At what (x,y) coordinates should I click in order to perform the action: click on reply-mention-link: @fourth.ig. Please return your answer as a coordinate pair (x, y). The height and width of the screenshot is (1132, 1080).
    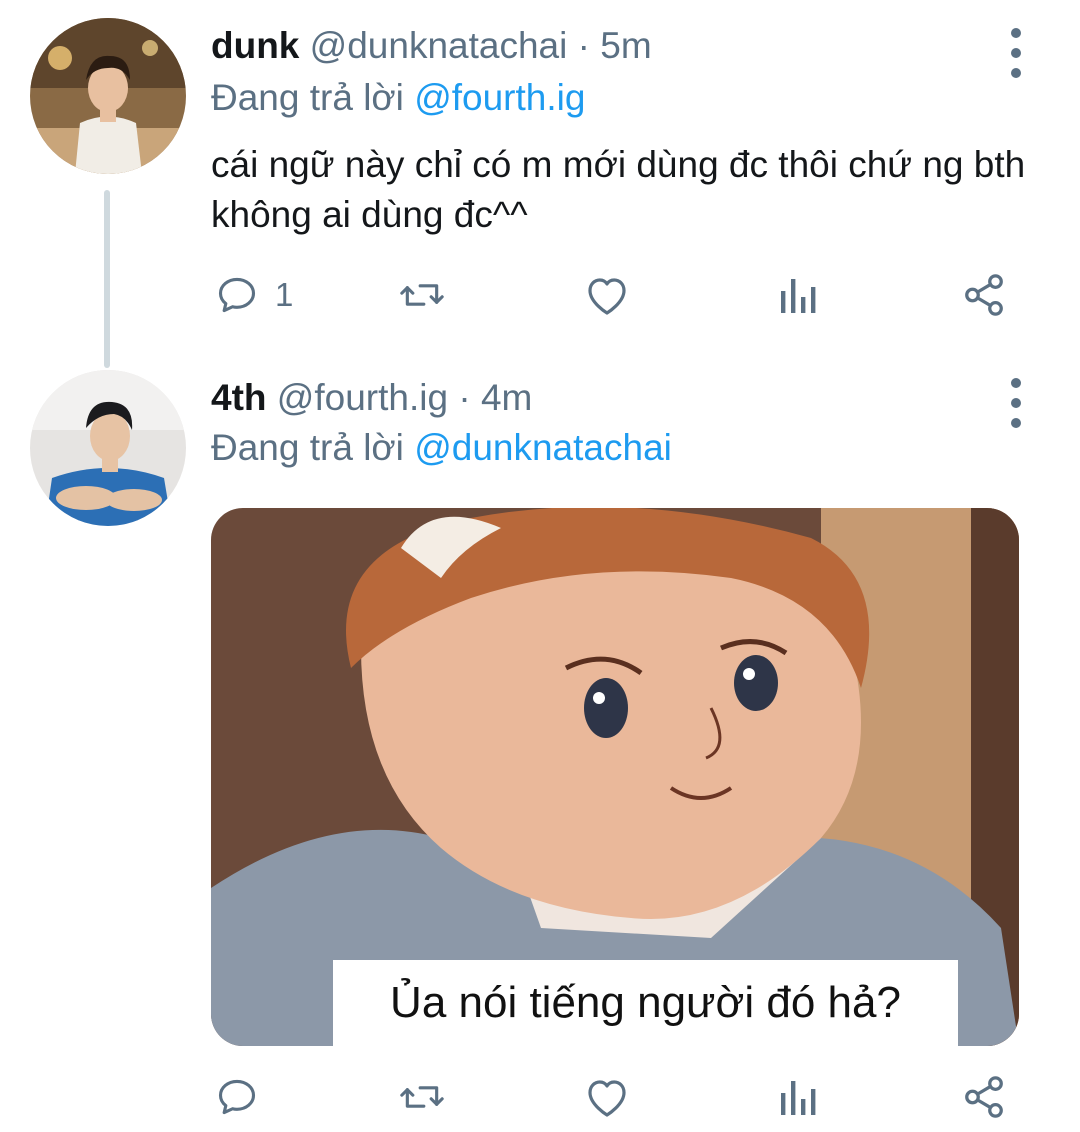
    Looking at the image, I should click on (499, 97).